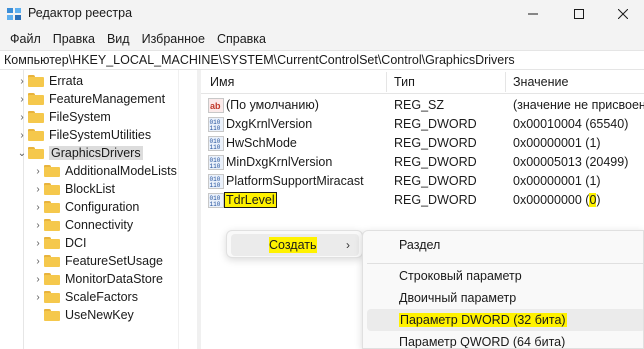  I want to click on submenu-item-key: Раздел, so click(505, 245).